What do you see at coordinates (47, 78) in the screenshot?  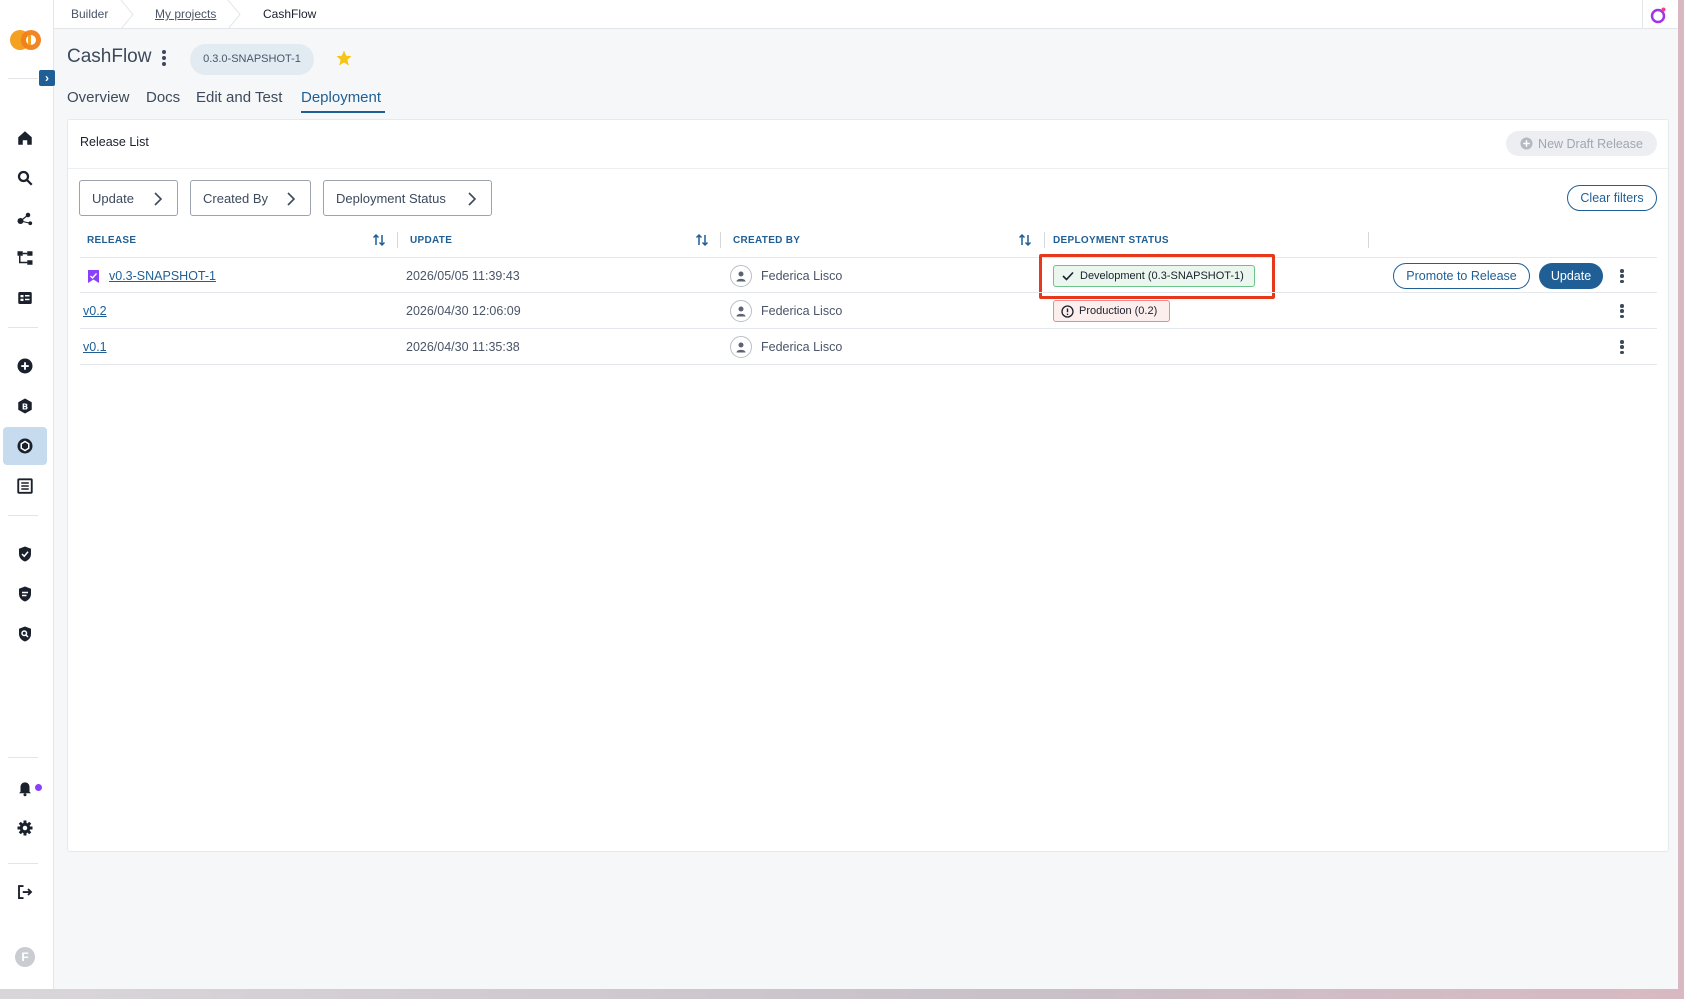 I see `expand-sidebar-button: ›` at bounding box center [47, 78].